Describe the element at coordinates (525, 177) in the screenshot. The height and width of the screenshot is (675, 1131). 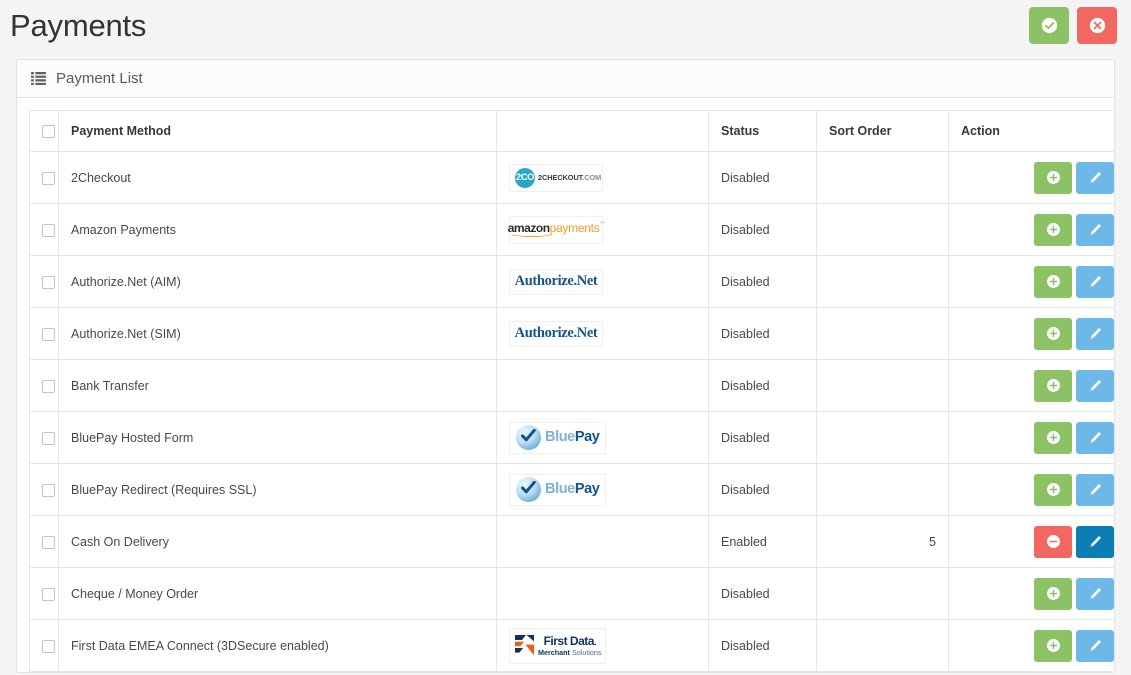
I see `logo-2checkout-badge: 2CO` at that location.